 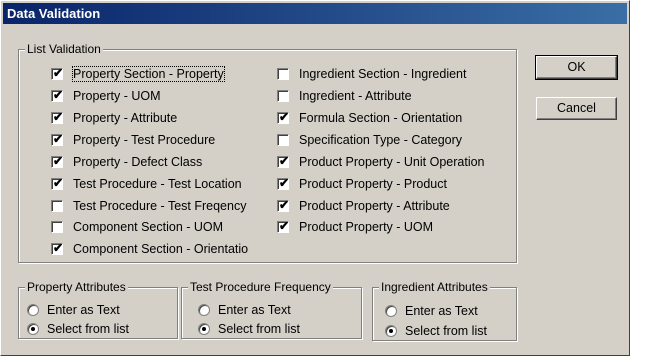 What do you see at coordinates (383, 74) in the screenshot?
I see `checkbox-label: Ingredient Section - Ingredient` at bounding box center [383, 74].